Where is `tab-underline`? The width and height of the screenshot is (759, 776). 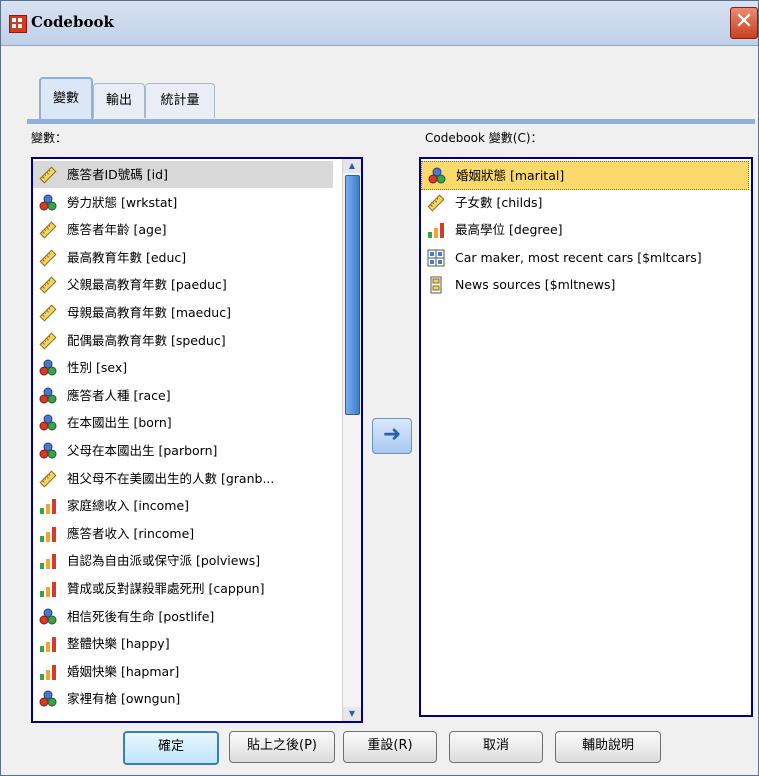
tab-underline is located at coordinates (391, 121).